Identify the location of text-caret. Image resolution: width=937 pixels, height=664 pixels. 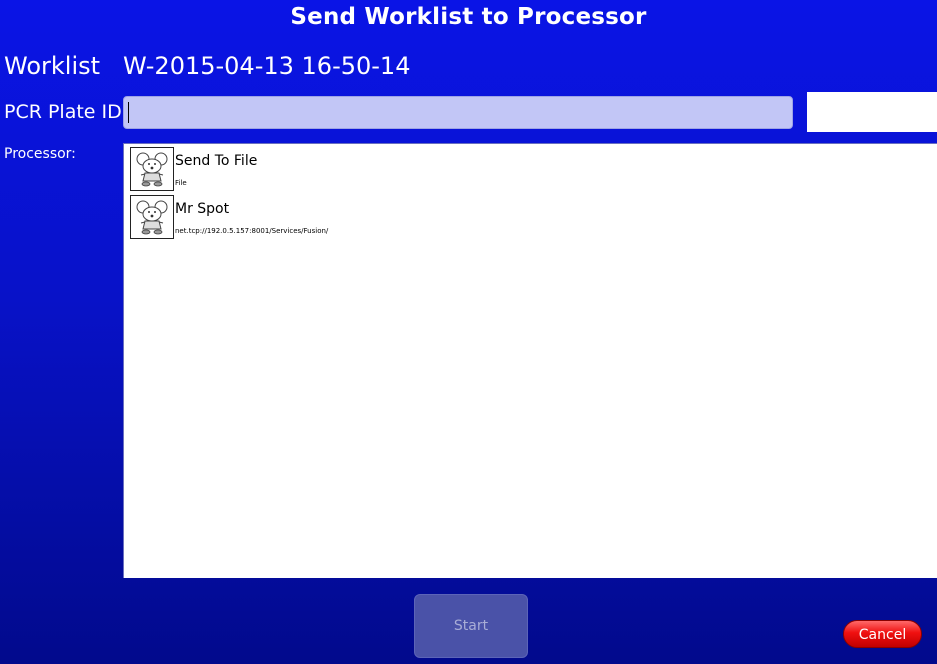
(128, 112).